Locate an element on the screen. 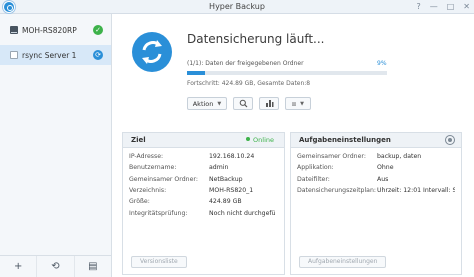 The width and height of the screenshot is (474, 277). more-menu-button: ▼ is located at coordinates (298, 103).